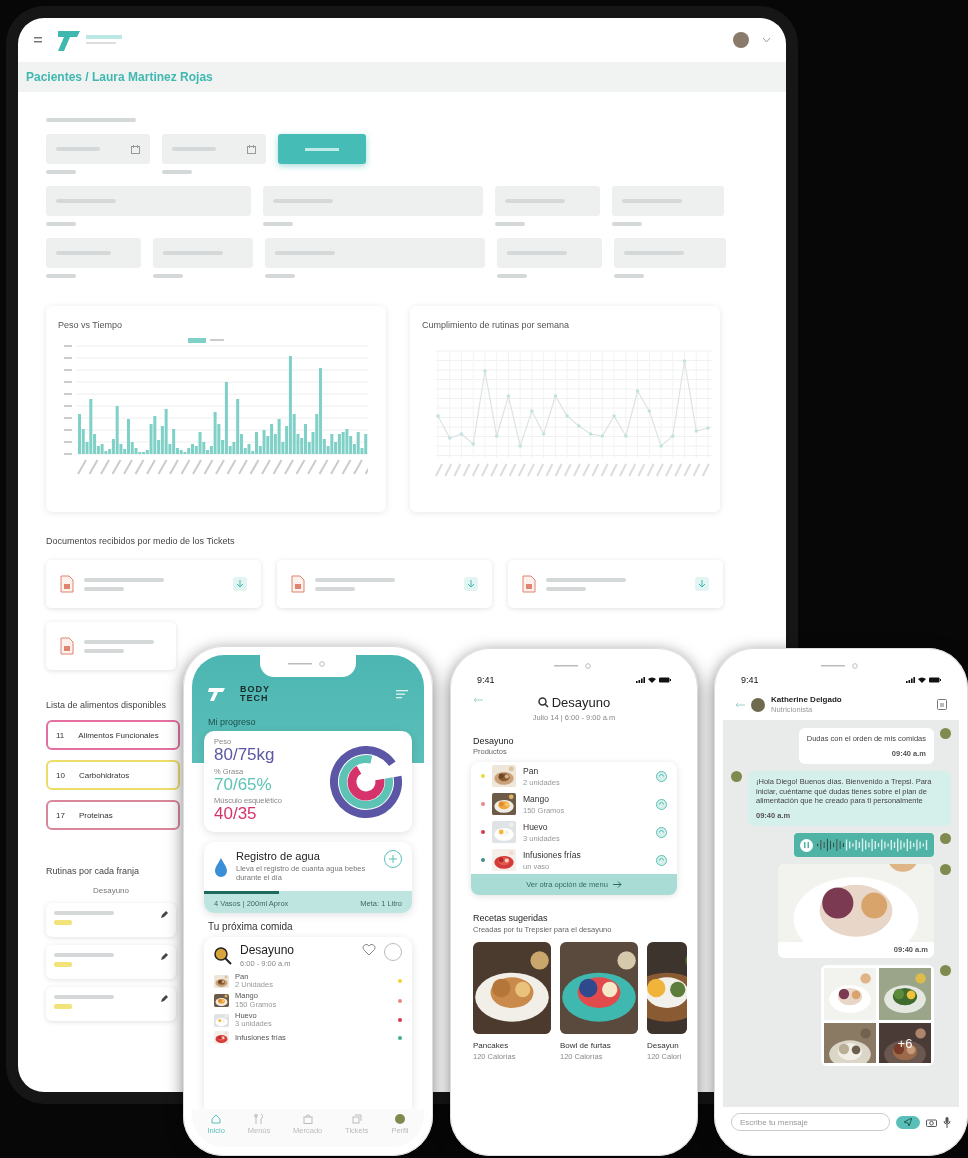 The width and height of the screenshot is (968, 1158). Describe the element at coordinates (493, 741) in the screenshot. I see `section-heading: Desayuno` at that location.